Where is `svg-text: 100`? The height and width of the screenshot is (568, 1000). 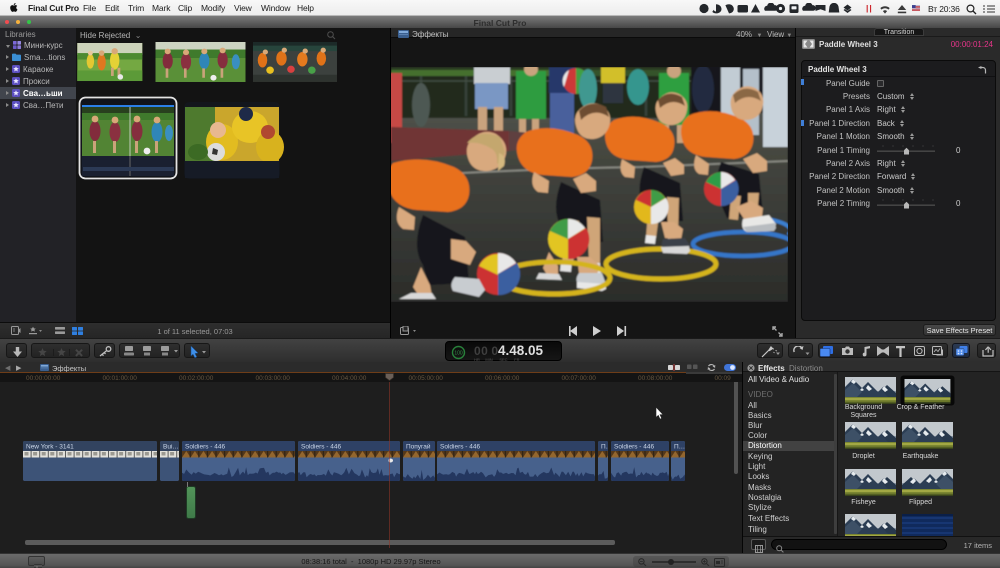 svg-text: 100 is located at coordinates (458, 353).